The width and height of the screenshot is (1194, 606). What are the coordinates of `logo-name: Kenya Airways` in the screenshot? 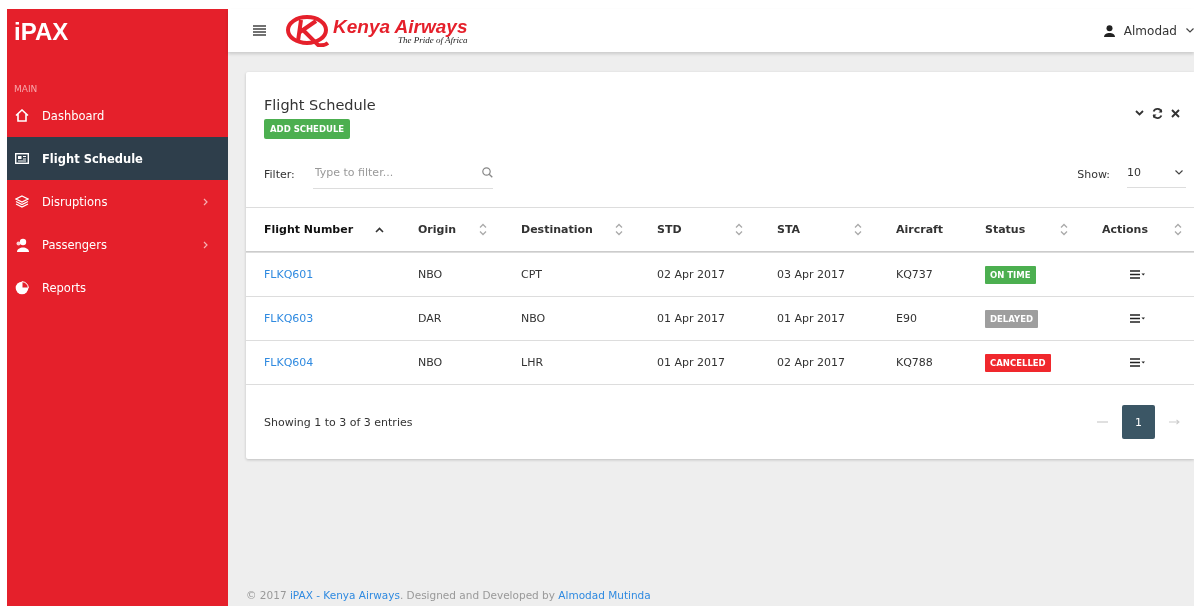 It's located at (400, 26).